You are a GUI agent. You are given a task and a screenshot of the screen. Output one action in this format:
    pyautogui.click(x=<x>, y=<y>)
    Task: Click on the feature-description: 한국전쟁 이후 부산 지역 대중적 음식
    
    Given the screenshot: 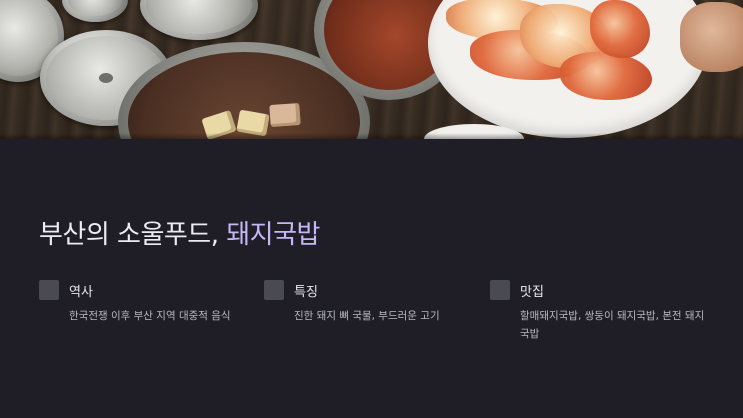 What is the action you would take?
    pyautogui.click(x=150, y=316)
    